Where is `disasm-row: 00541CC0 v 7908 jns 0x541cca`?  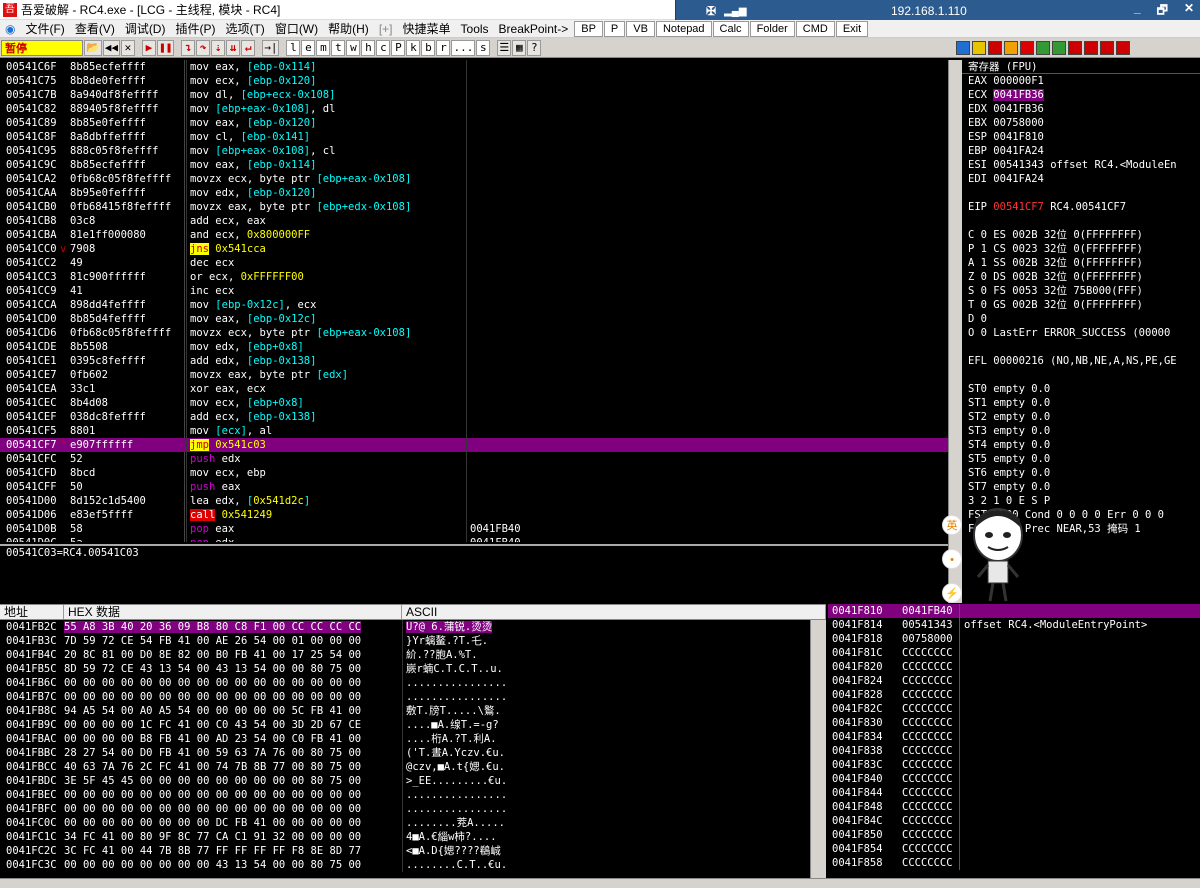
disasm-row: 00541CC0 v 7908 jns 0x541cca is located at coordinates (474, 249).